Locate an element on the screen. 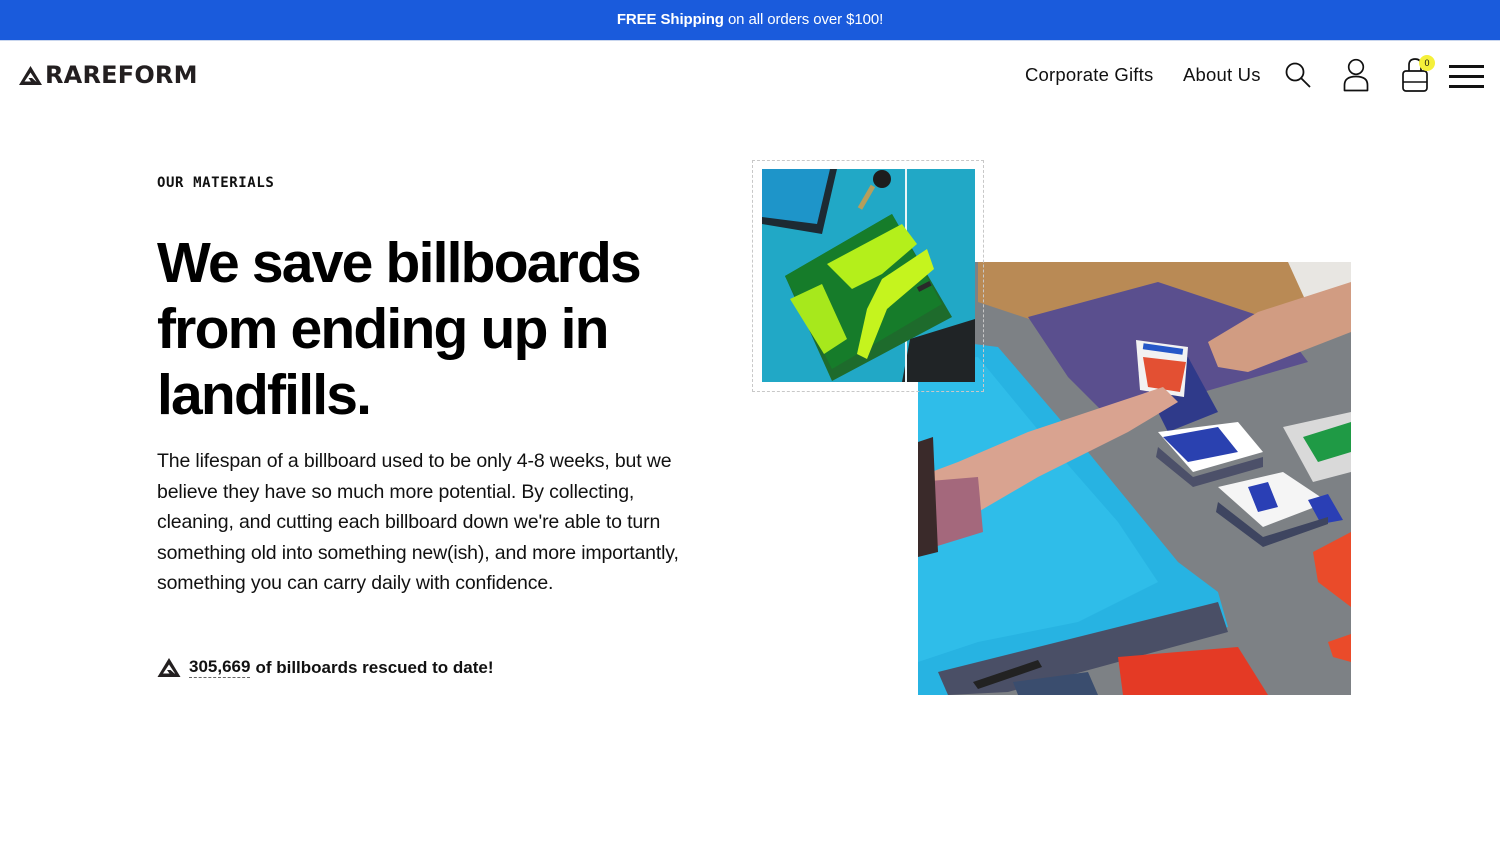 The height and width of the screenshot is (847, 1500). billboards-rescued-count: 305,669 is located at coordinates (220, 667).